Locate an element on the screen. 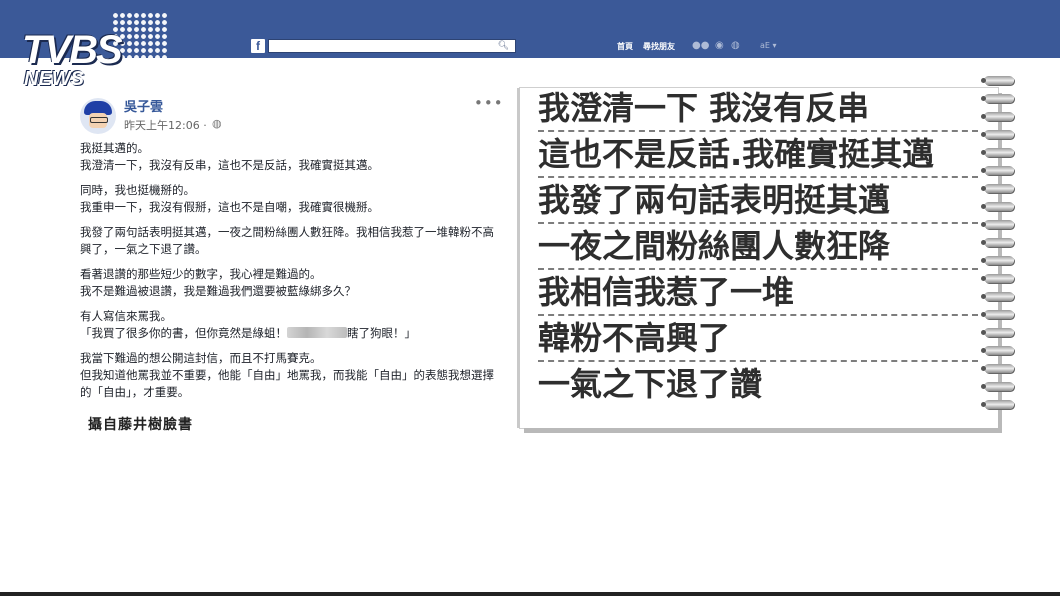  post-author-name: 吳子雲 is located at coordinates (143, 105).